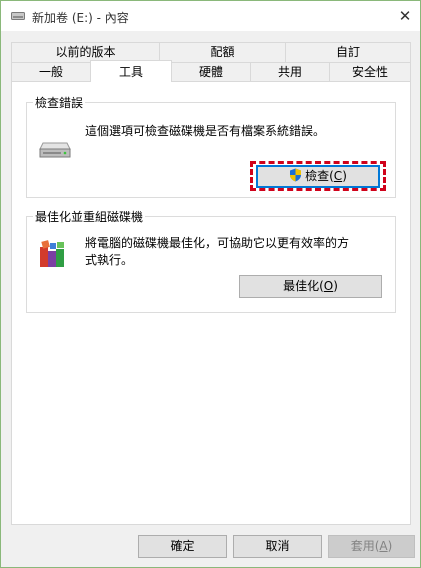 The image size is (421, 568). Describe the element at coordinates (290, 72) in the screenshot. I see `tab-sharing: 共用` at that location.